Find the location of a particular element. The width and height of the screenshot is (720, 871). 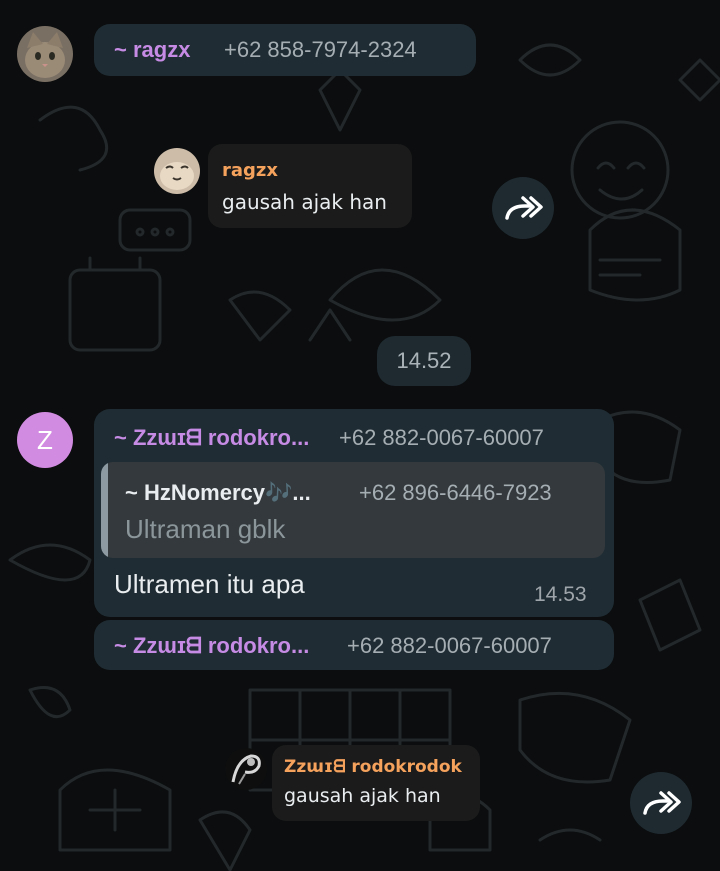

sender-header-bubble: ~ ragzx +62 858-7974-2324 is located at coordinates (285, 50).